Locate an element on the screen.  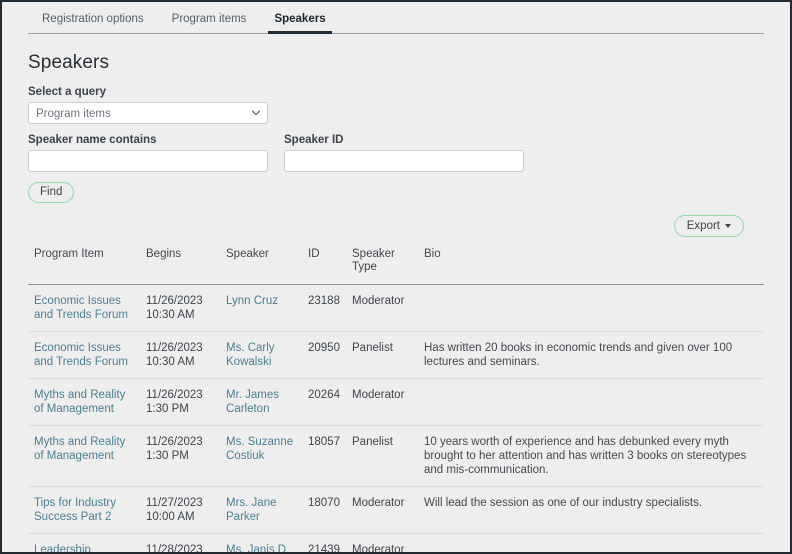
find-button: Find is located at coordinates (51, 192).